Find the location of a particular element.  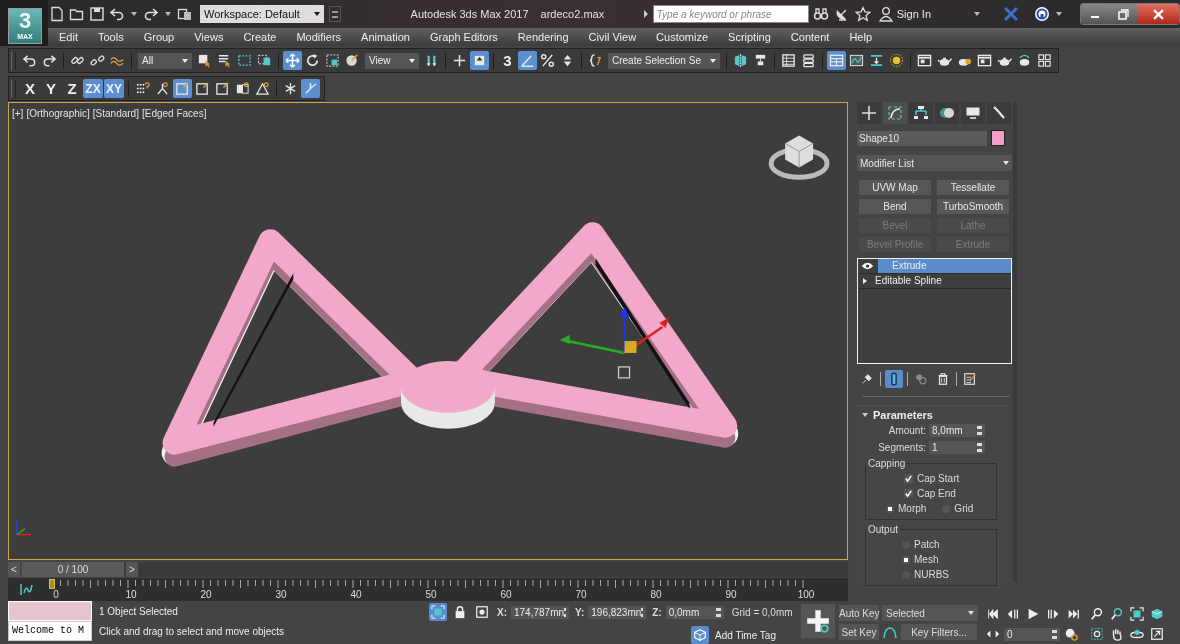

toolbar-dropdown: All is located at coordinates (165, 60).